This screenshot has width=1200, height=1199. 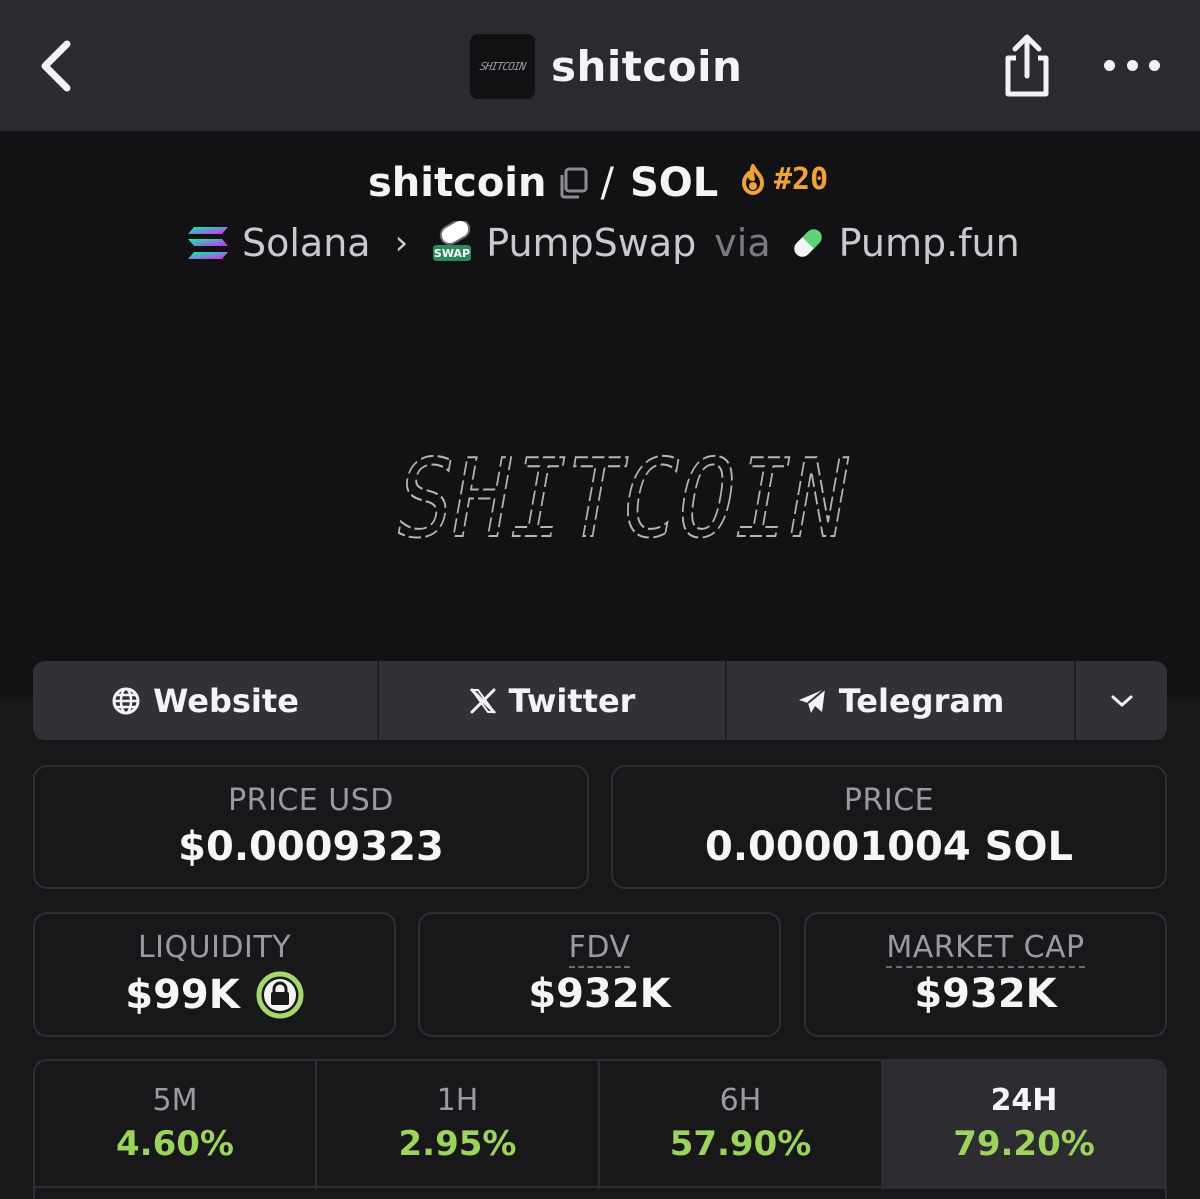 What do you see at coordinates (591, 243) in the screenshot?
I see `dex-name: PumpSwap` at bounding box center [591, 243].